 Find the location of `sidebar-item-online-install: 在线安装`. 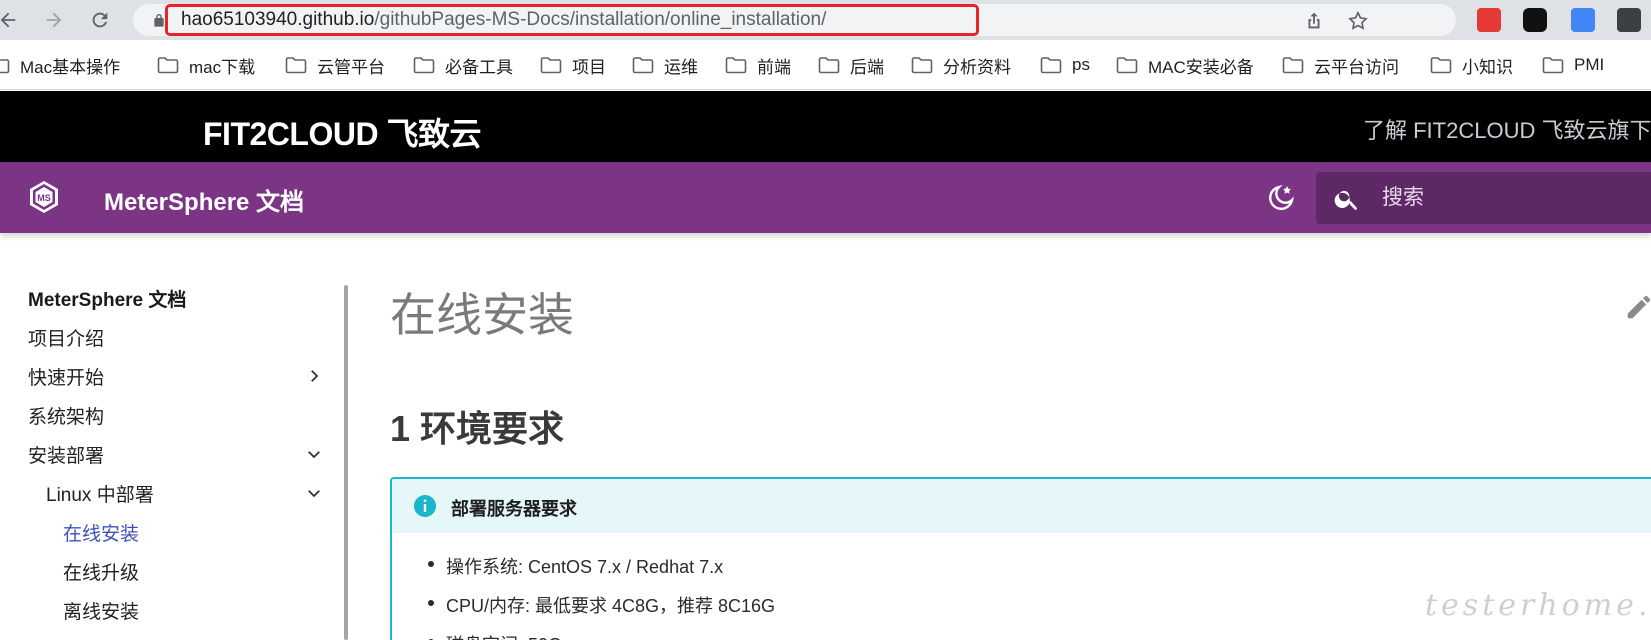

sidebar-item-online-install: 在线安装 is located at coordinates (101, 532).